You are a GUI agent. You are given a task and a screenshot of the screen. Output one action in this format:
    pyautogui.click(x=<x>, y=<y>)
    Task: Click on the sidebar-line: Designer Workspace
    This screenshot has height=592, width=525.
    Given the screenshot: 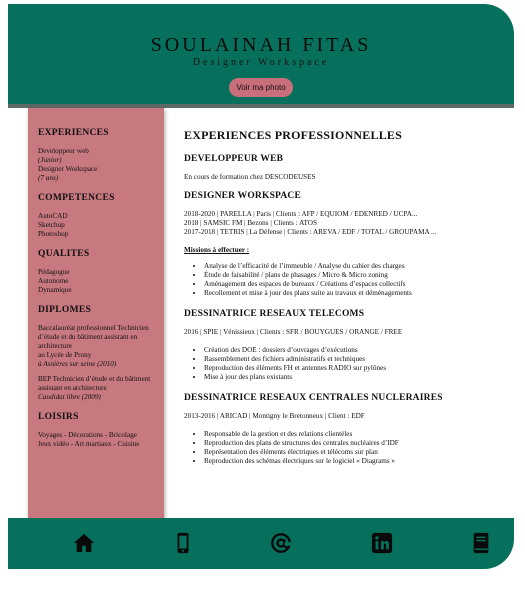 What is the action you would take?
    pyautogui.click(x=68, y=169)
    